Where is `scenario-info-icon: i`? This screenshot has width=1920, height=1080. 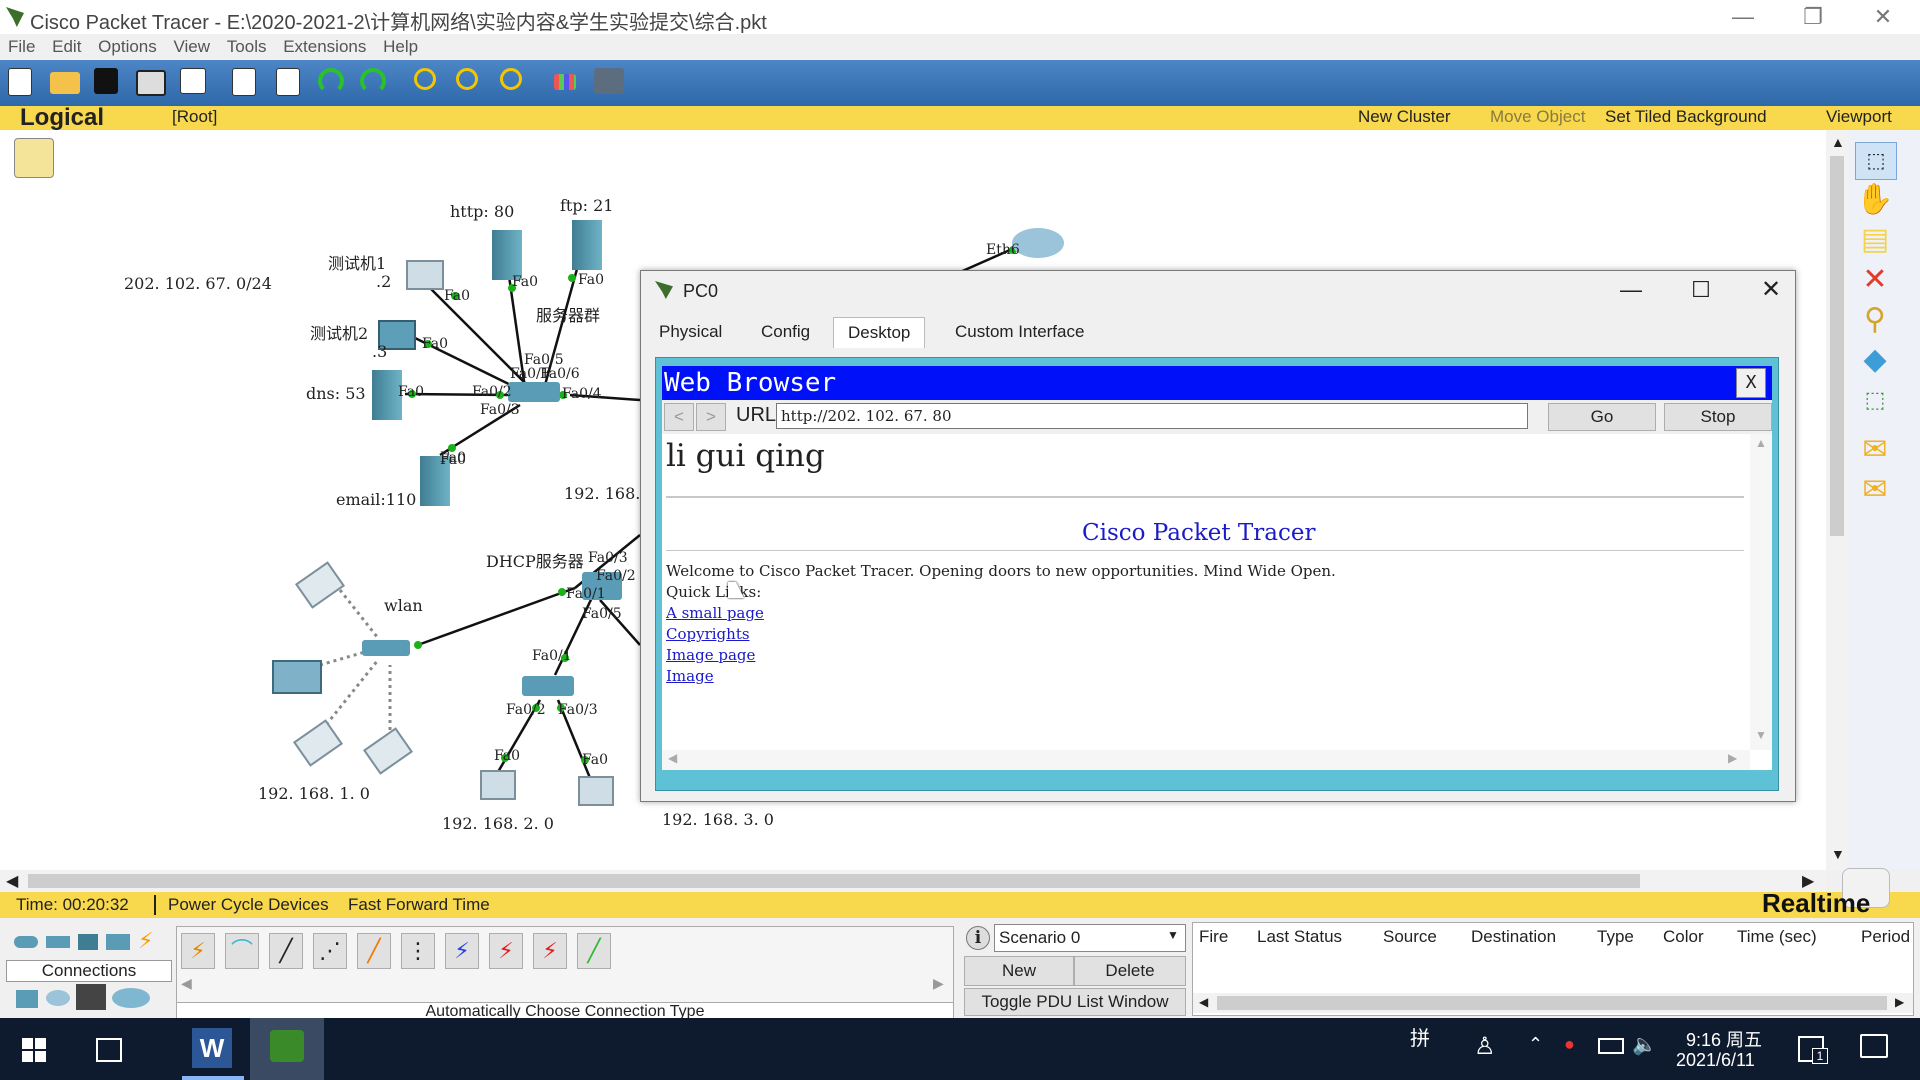
scenario-info-icon: i is located at coordinates (978, 938).